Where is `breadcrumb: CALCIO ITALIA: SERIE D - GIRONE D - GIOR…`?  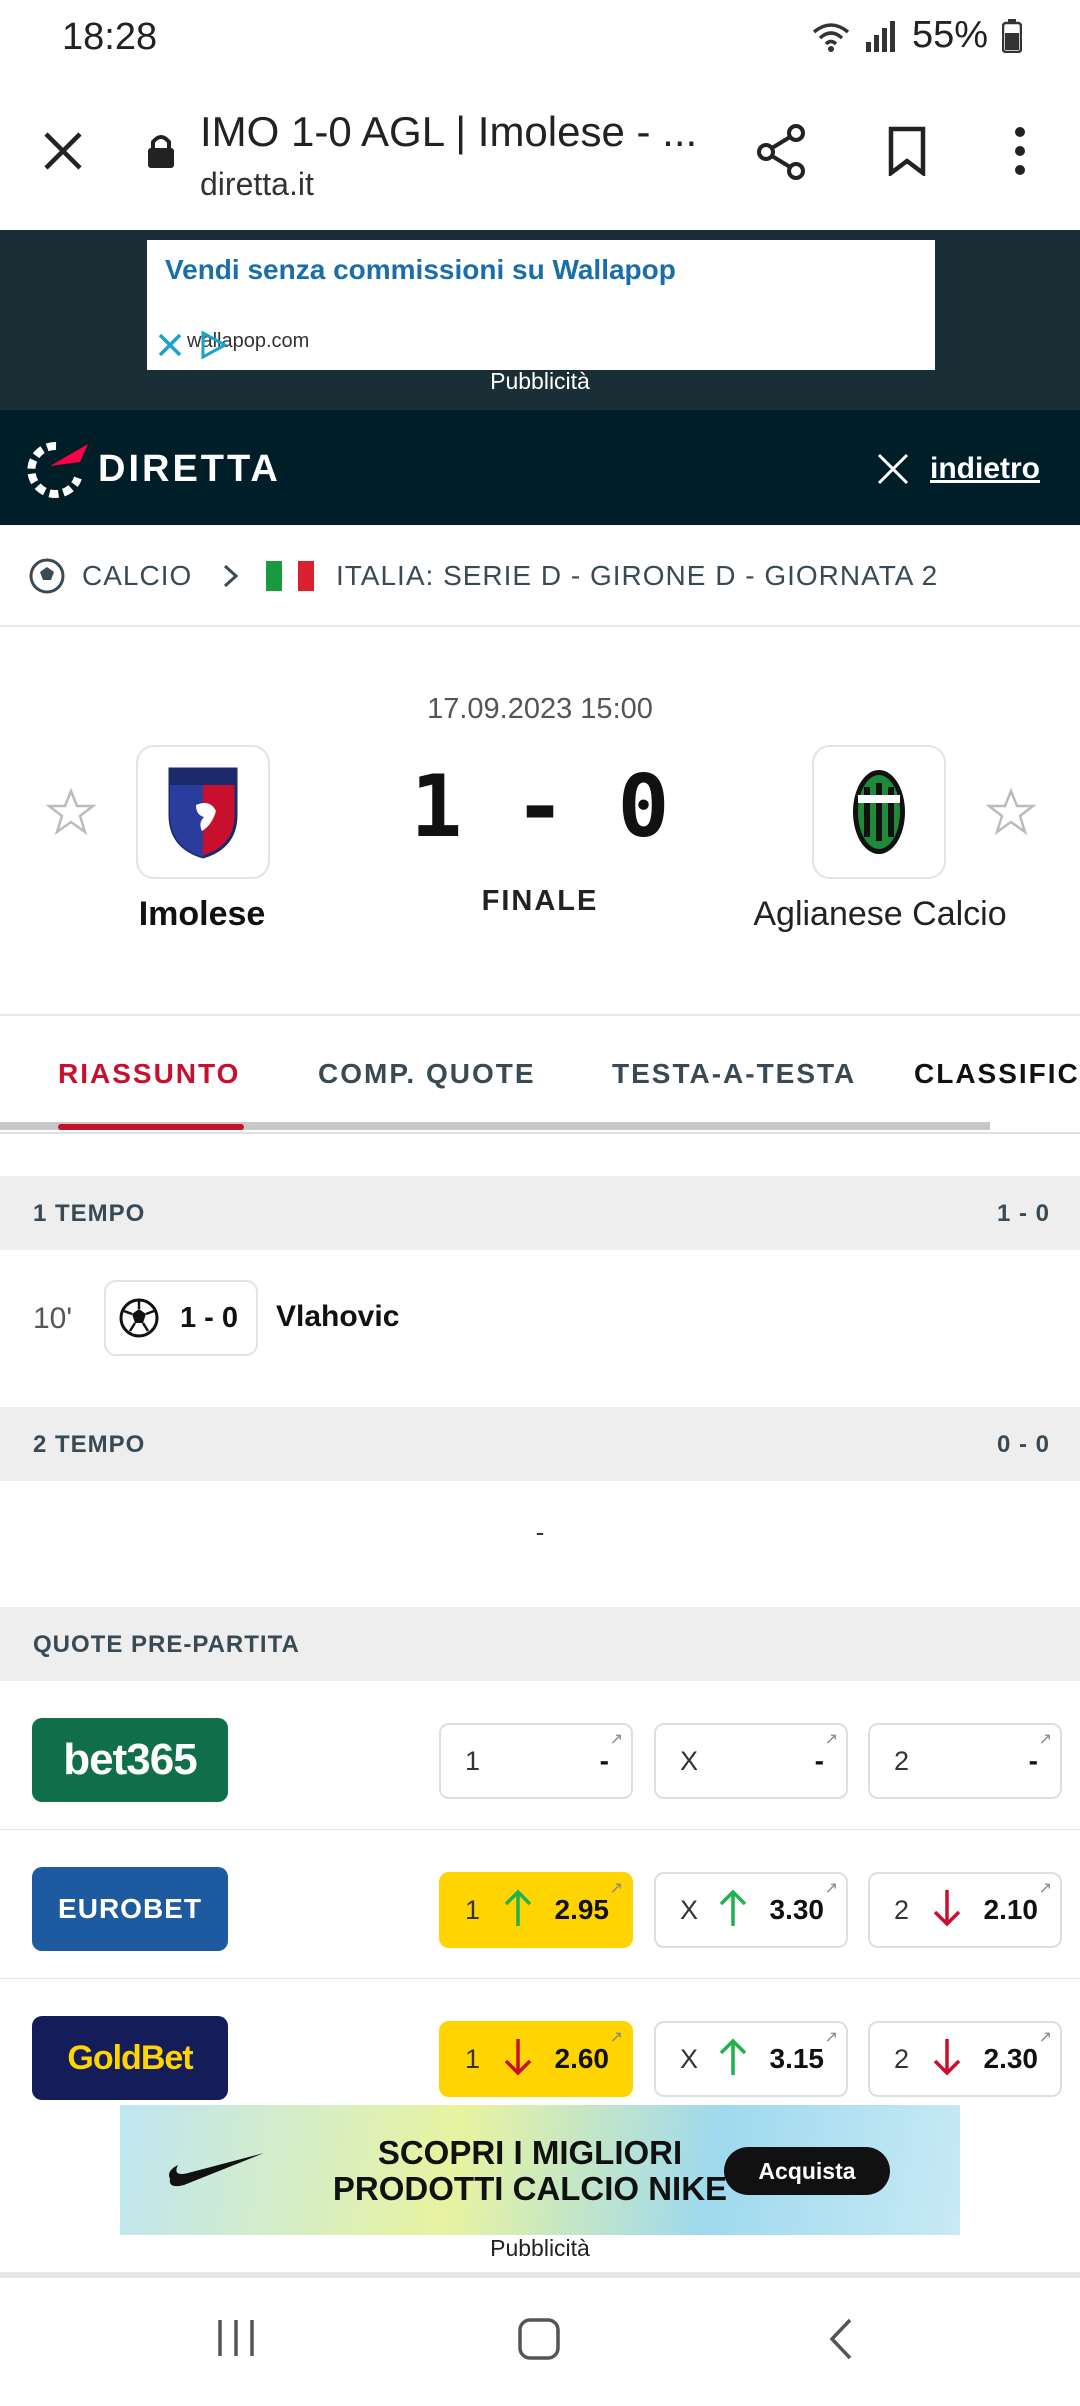 breadcrumb: CALCIO ITALIA: SERIE D - GIRONE D - GIOR… is located at coordinates (540, 576).